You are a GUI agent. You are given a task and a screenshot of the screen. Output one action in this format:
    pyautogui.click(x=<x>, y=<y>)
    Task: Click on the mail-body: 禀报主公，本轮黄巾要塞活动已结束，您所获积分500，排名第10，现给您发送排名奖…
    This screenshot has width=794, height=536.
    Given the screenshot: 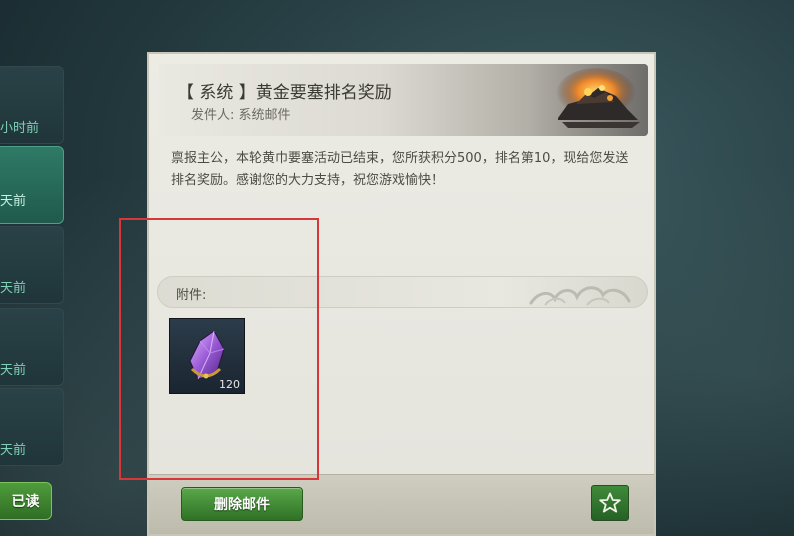 What is the action you would take?
    pyautogui.click(x=400, y=169)
    